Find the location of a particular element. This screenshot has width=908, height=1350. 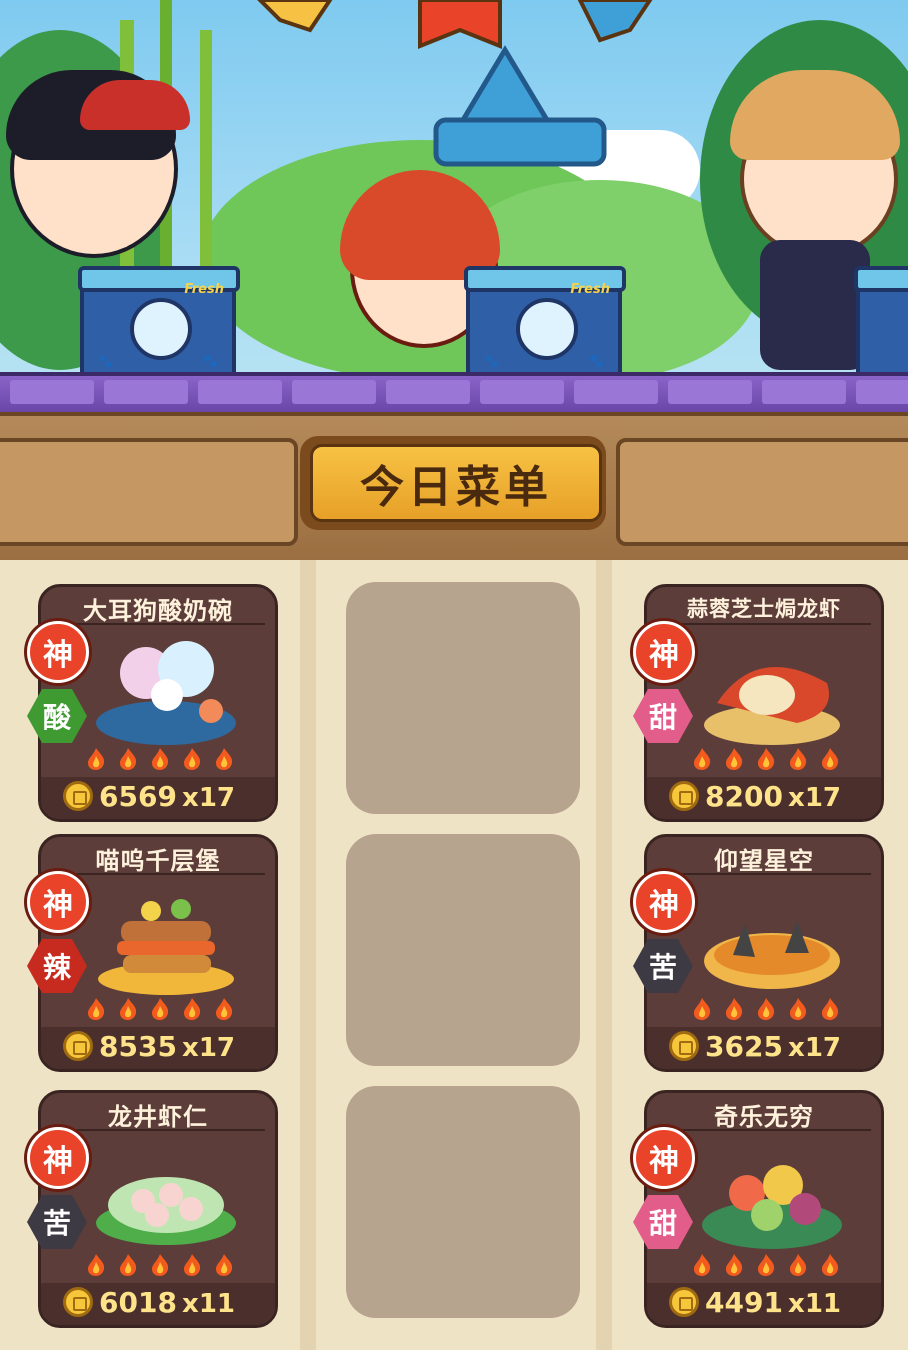

dish-price: 8200 is located at coordinates (744, 796).